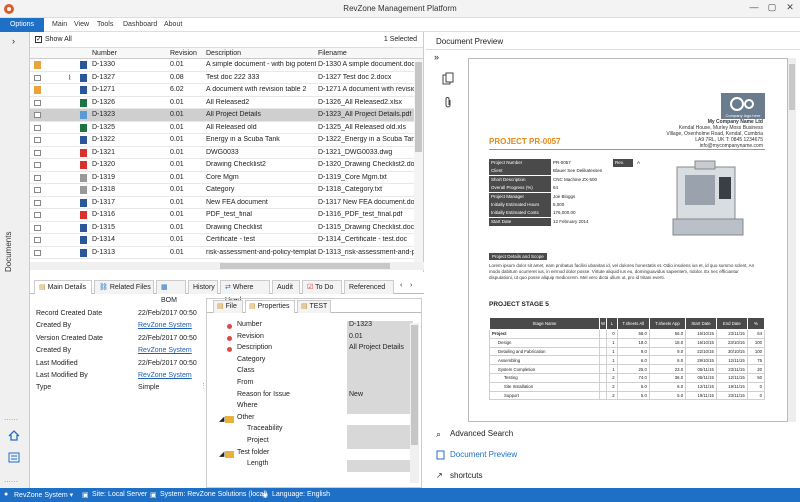  Describe the element at coordinates (14, 435) in the screenshot. I see `home-icon` at that location.